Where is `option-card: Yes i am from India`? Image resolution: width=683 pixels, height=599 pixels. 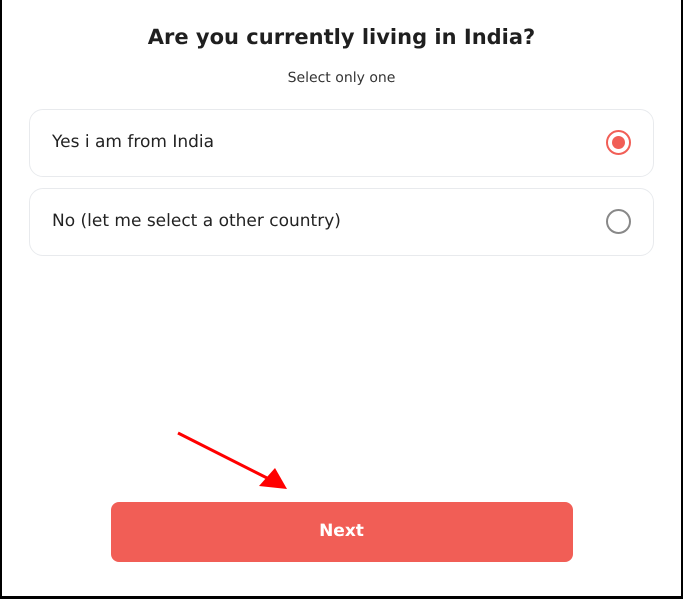
option-card: Yes i am from India is located at coordinates (341, 142).